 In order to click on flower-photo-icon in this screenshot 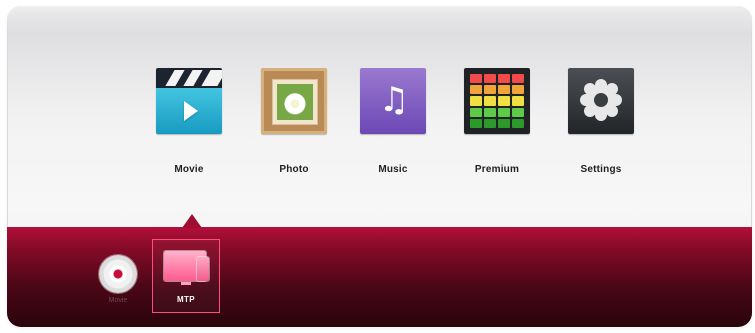, I will do `click(295, 102)`.